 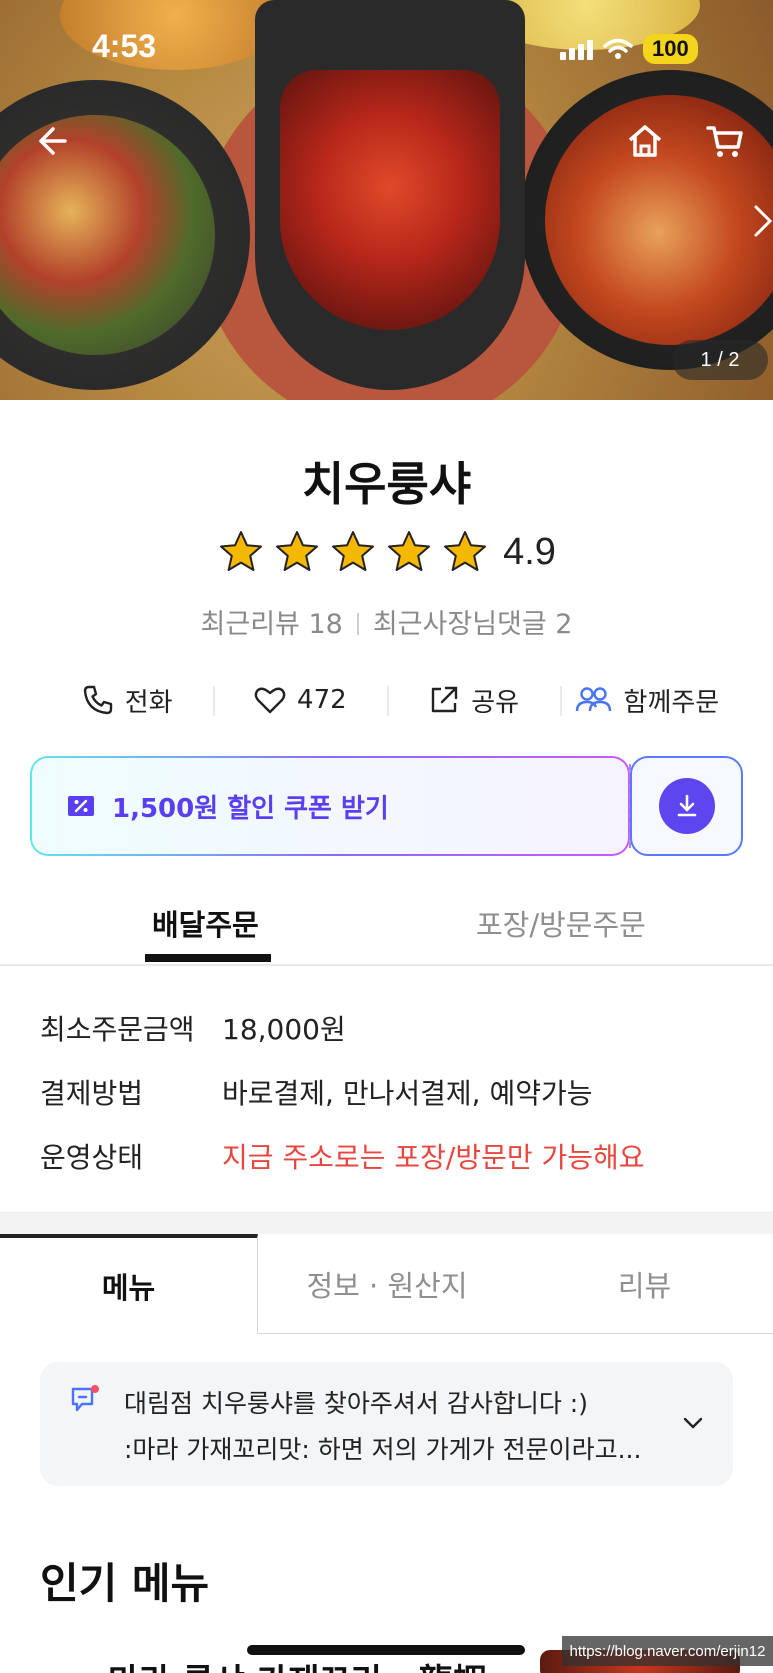 I want to click on coupon-icon, so click(x=81, y=806).